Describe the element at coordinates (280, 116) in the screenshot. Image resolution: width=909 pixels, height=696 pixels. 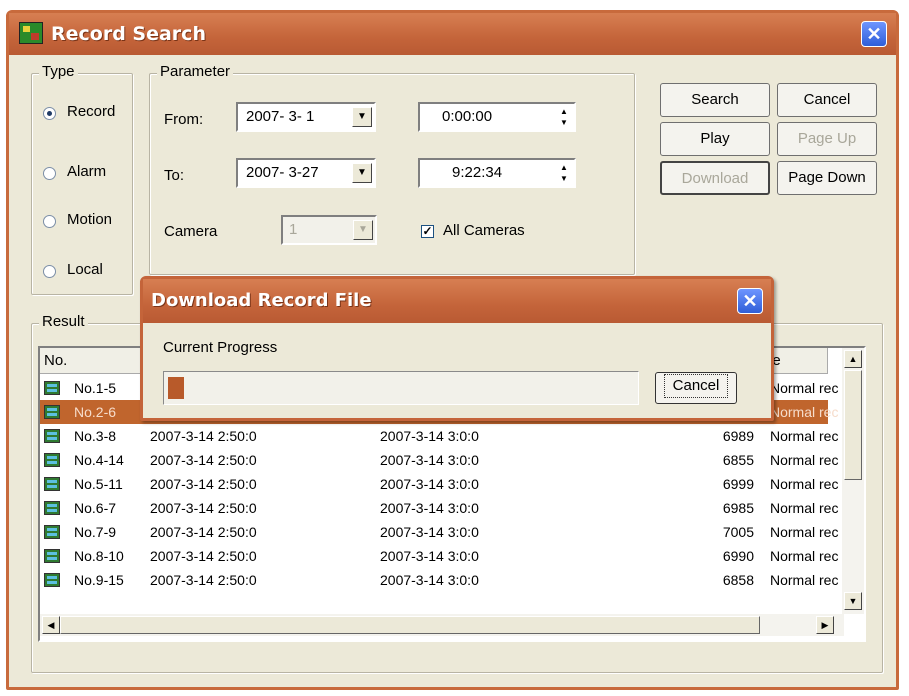
I see `from-date-value: 2007- 3- 1` at that location.